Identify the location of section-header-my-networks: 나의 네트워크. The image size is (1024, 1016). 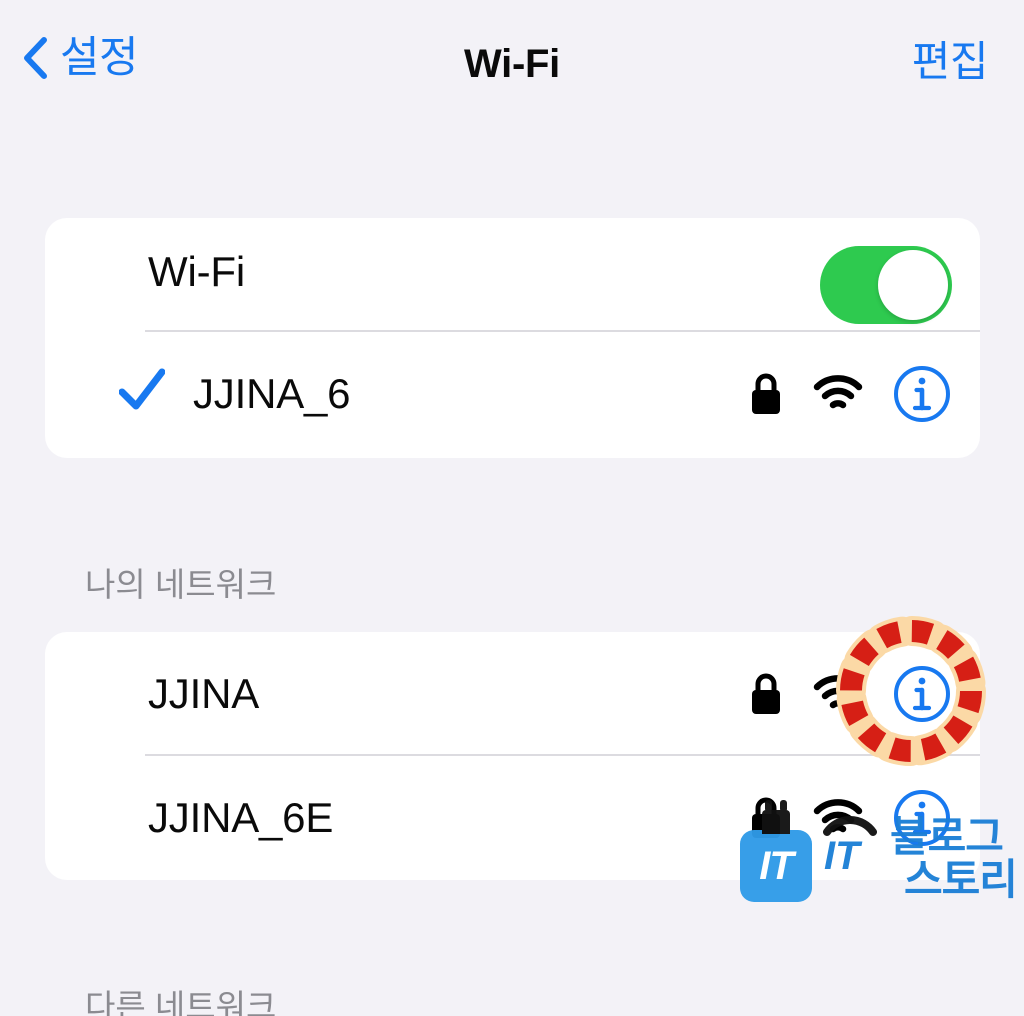
(181, 584).